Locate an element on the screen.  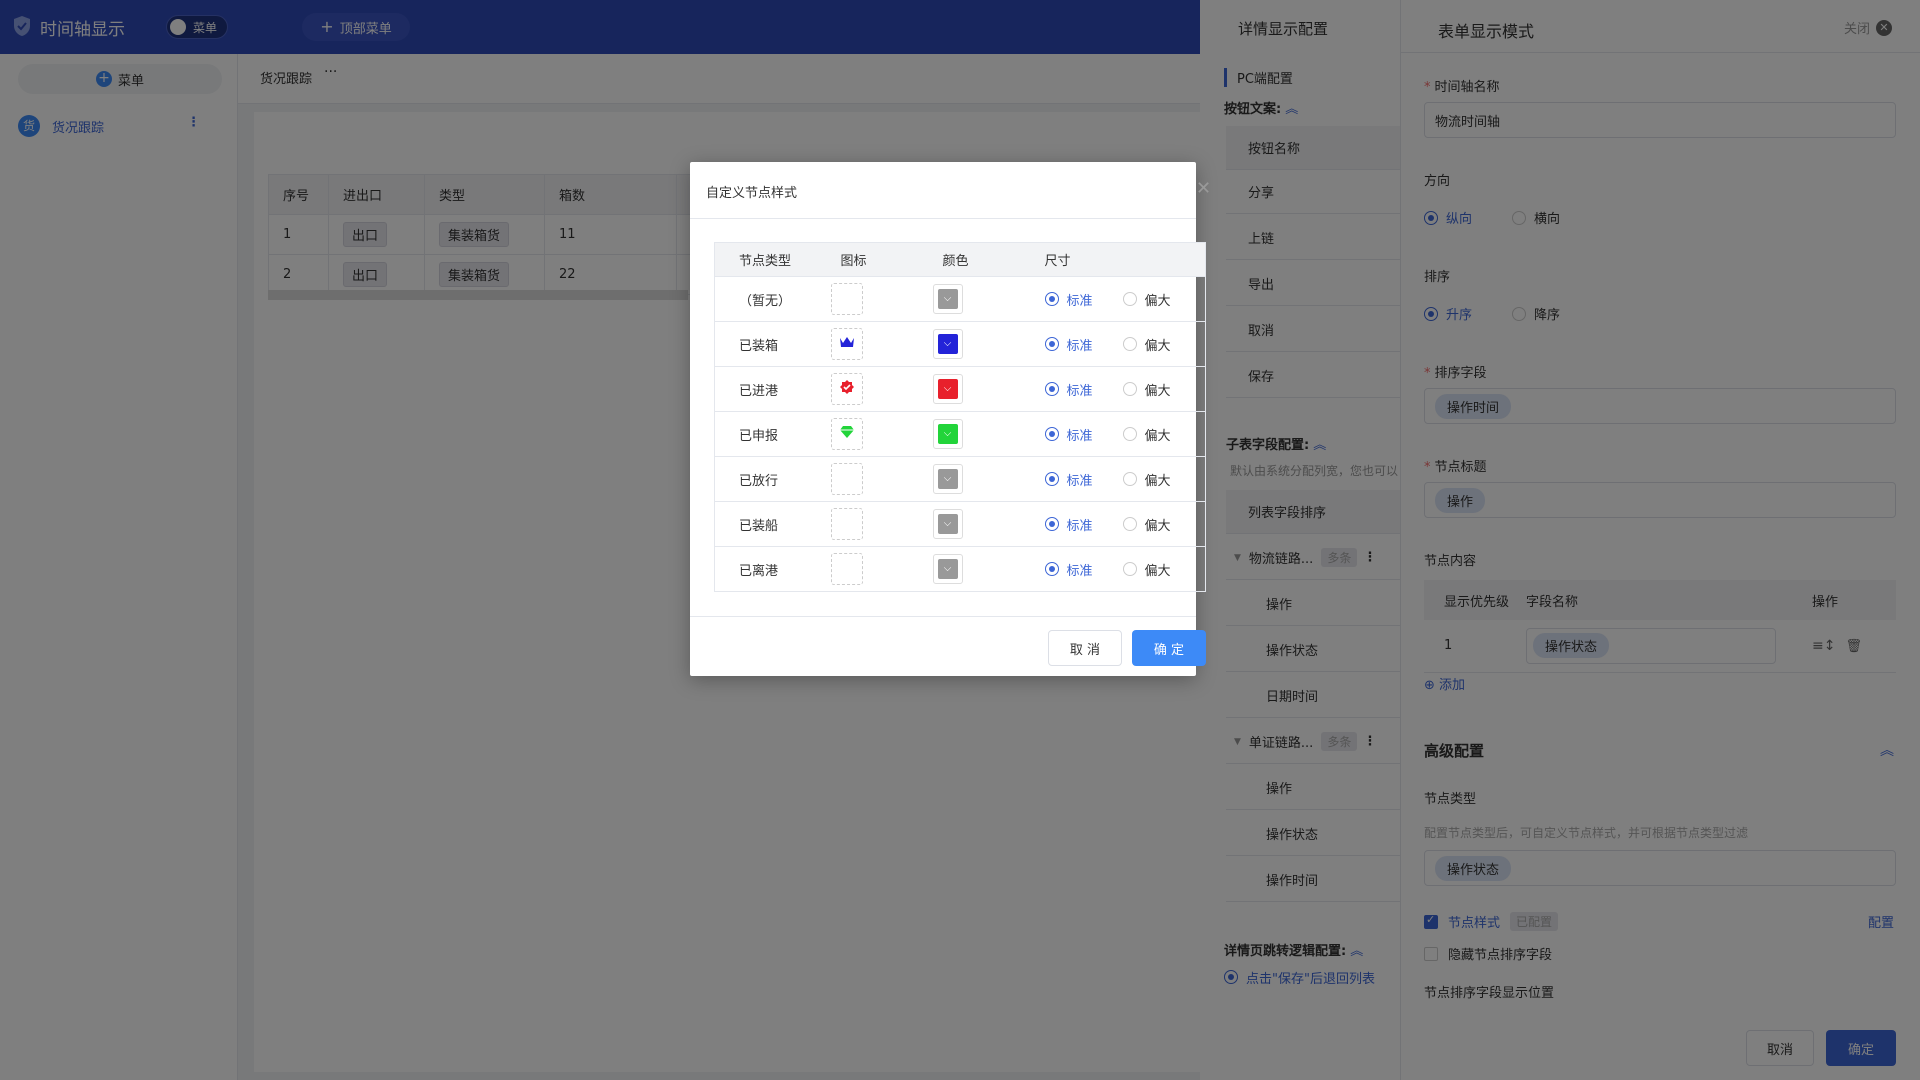
node-type-cell: 已装箱 is located at coordinates (765, 344).